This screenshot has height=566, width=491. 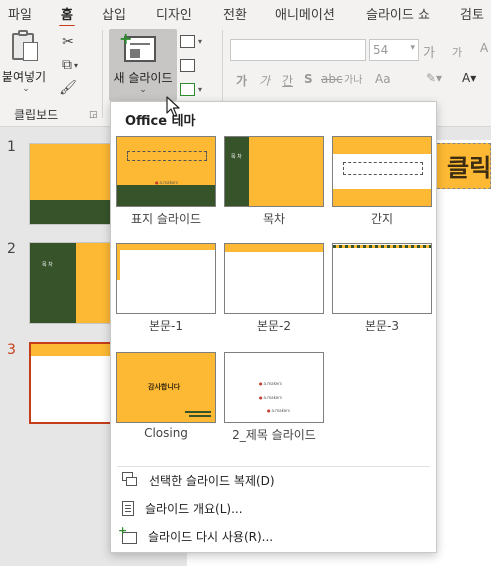 I want to click on clear-format-icon: A, so click(x=484, y=48).